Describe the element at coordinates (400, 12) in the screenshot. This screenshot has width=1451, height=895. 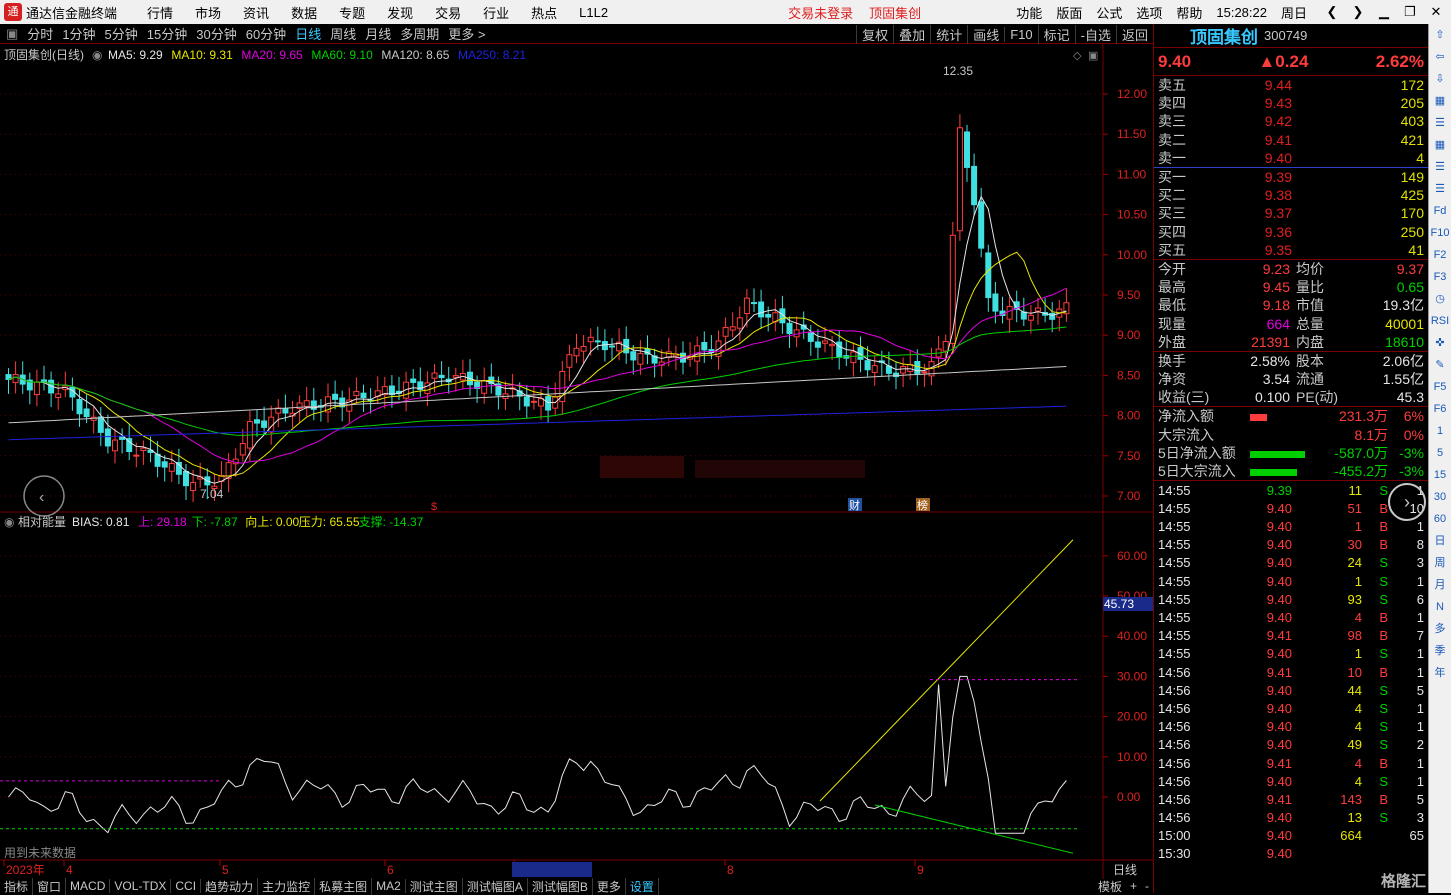
I see `menu-item-discover: 发现` at that location.